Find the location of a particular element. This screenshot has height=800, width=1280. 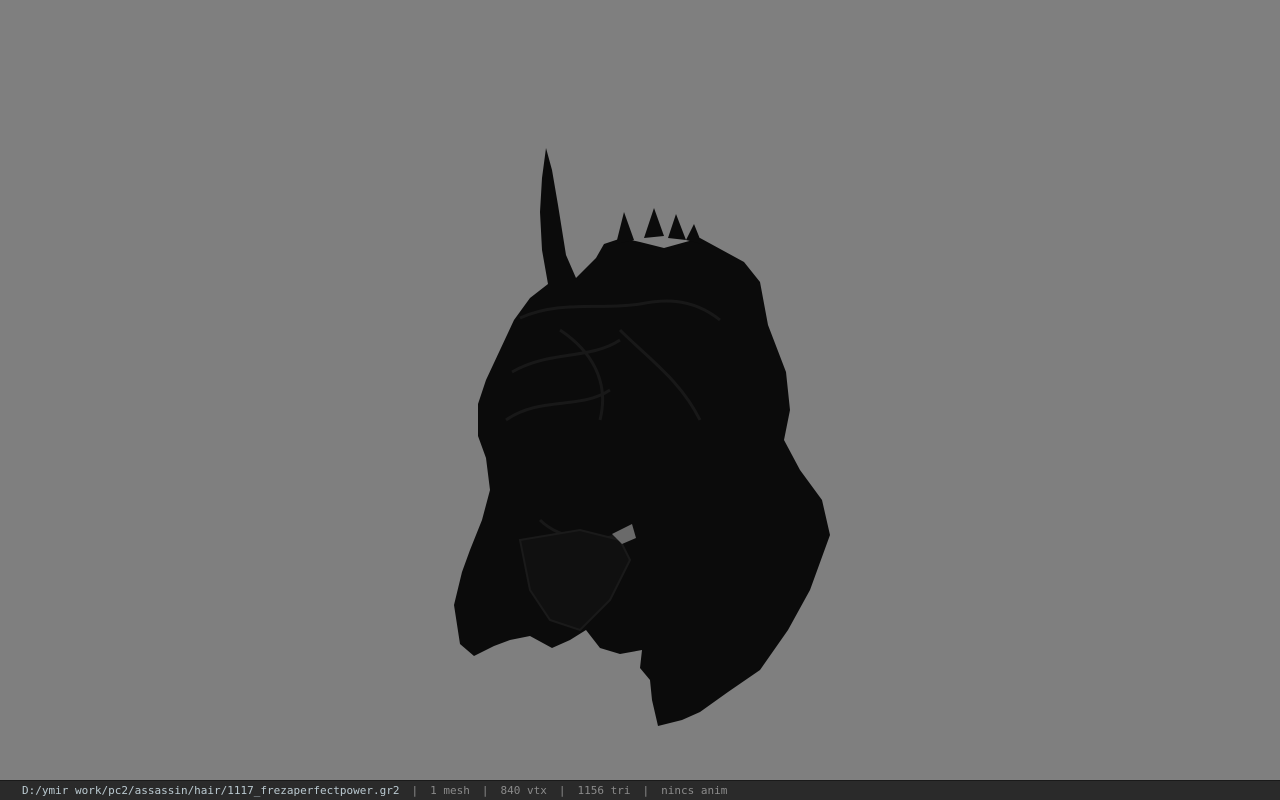

triangle-count: 1156 tri is located at coordinates (604, 790).